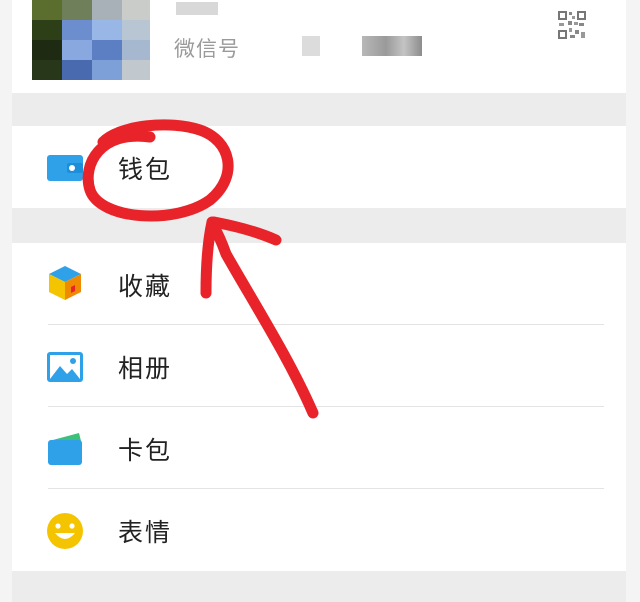 Image resolution: width=640 pixels, height=602 pixels. What do you see at coordinates (65, 283) in the screenshot?
I see `favorites-cube-icon` at bounding box center [65, 283].